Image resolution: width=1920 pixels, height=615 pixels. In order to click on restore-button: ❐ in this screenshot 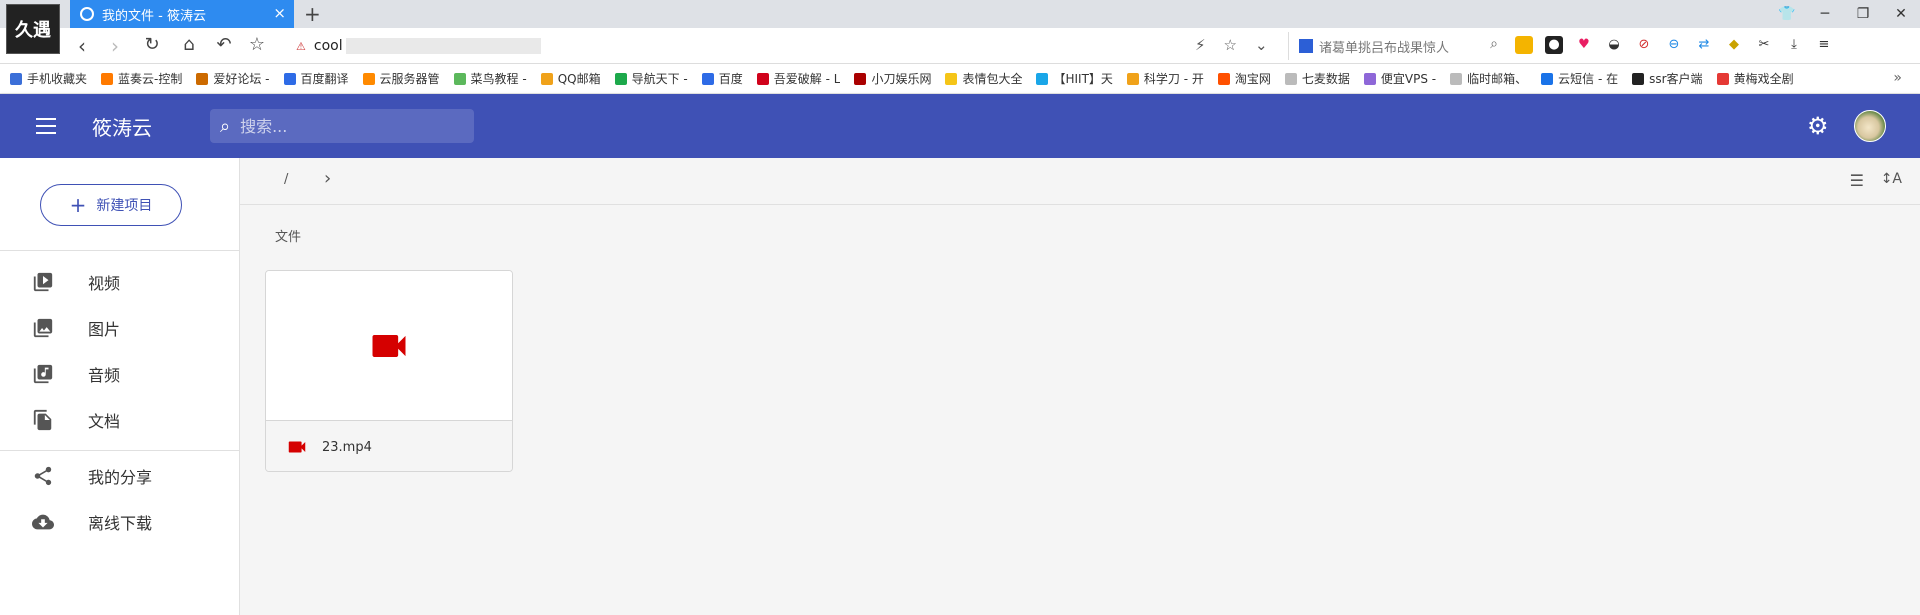, I will do `click(1863, 14)`.